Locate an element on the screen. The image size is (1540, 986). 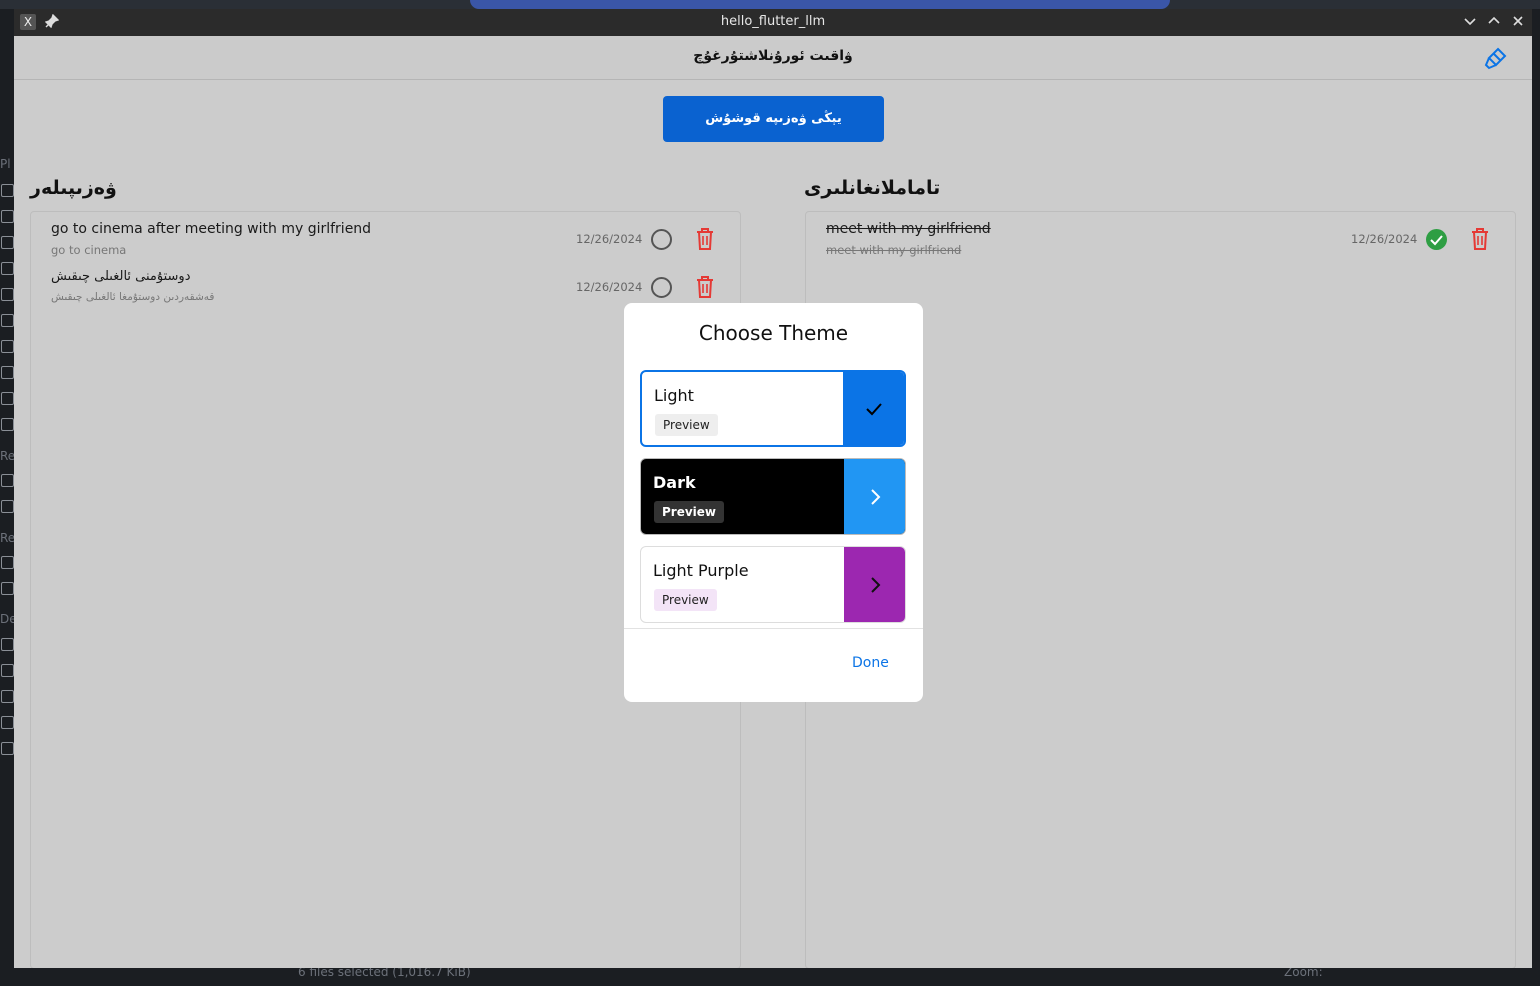
theme-name: Dark is located at coordinates (674, 482).